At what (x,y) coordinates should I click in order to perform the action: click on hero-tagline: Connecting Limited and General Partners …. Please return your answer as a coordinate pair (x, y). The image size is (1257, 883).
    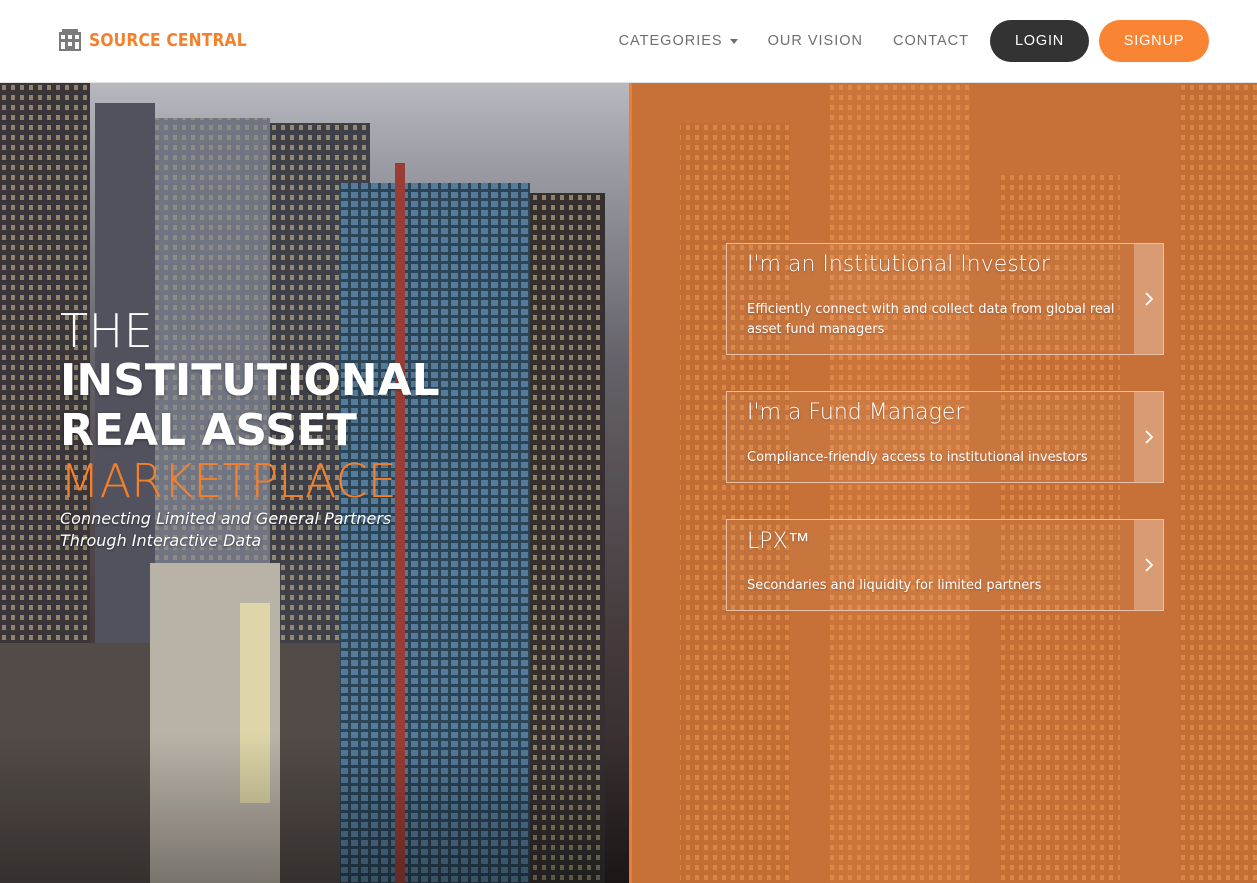
    Looking at the image, I should click on (250, 530).